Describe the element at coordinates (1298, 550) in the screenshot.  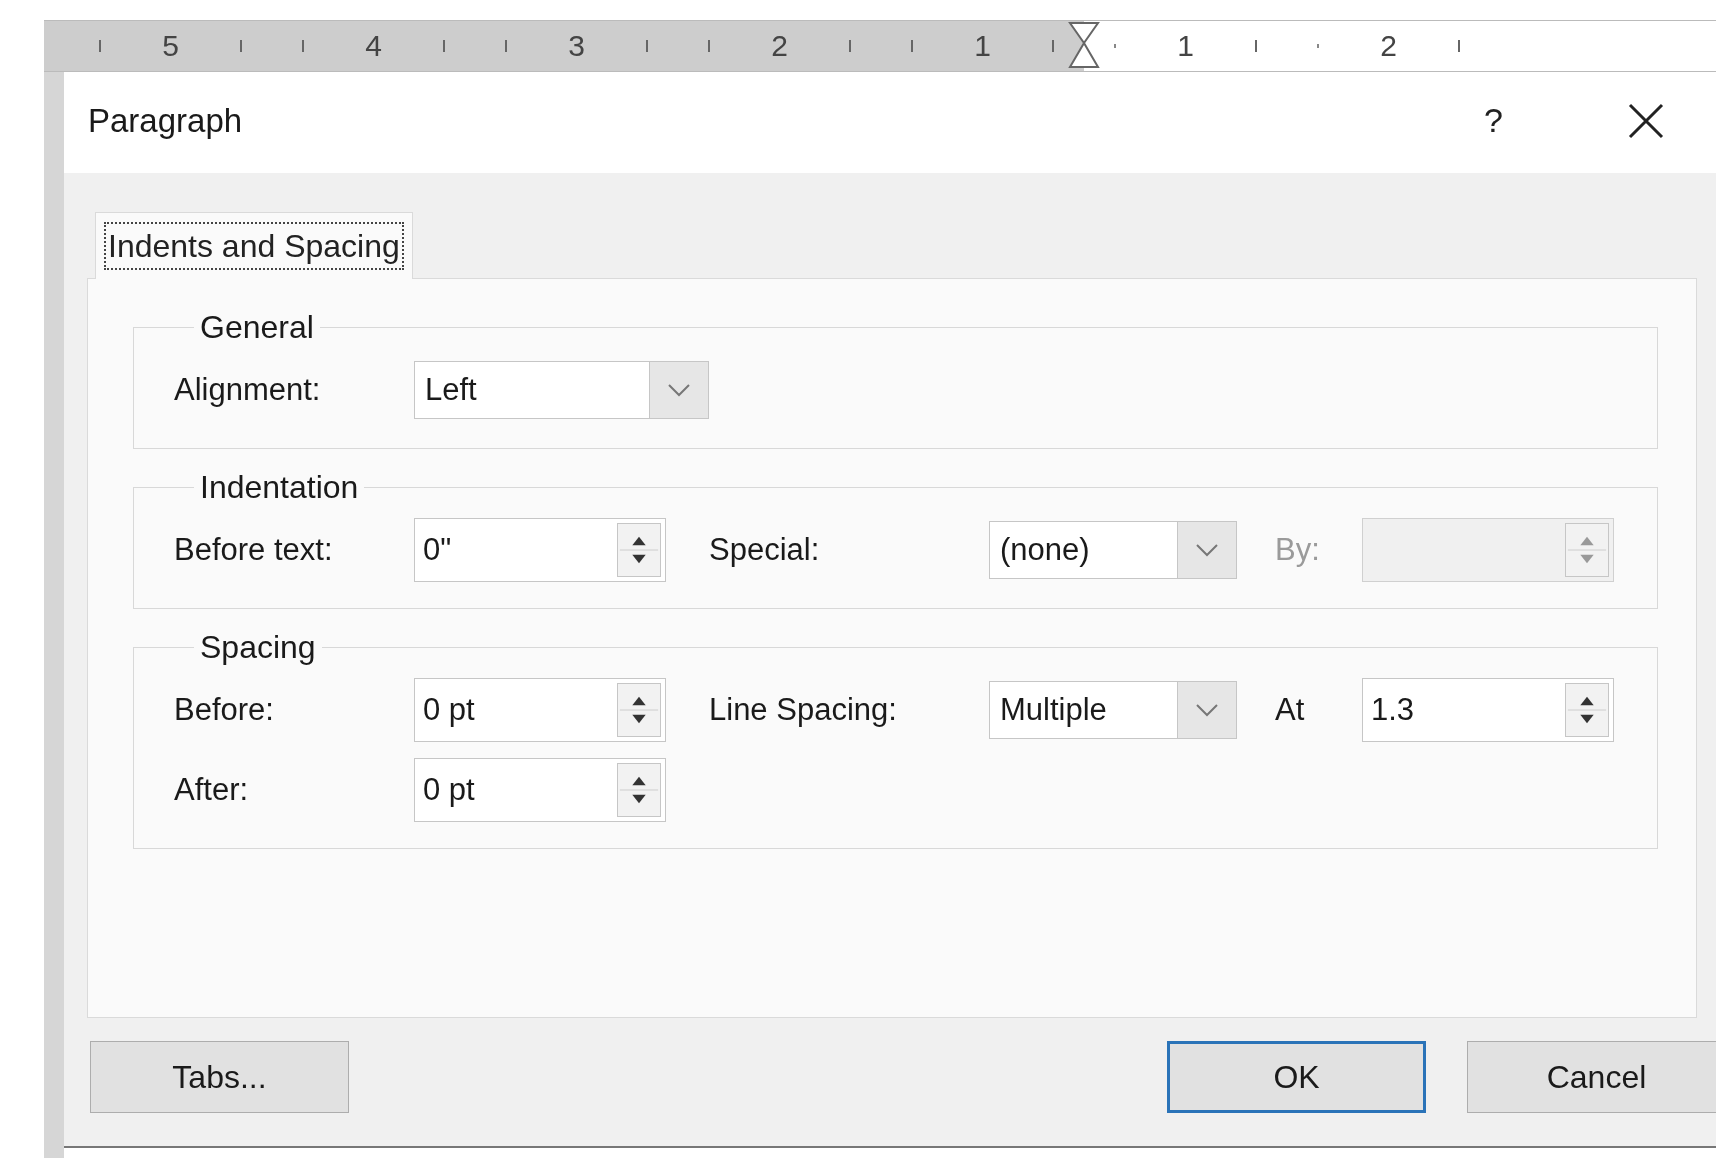
I see `field-label: By:` at that location.